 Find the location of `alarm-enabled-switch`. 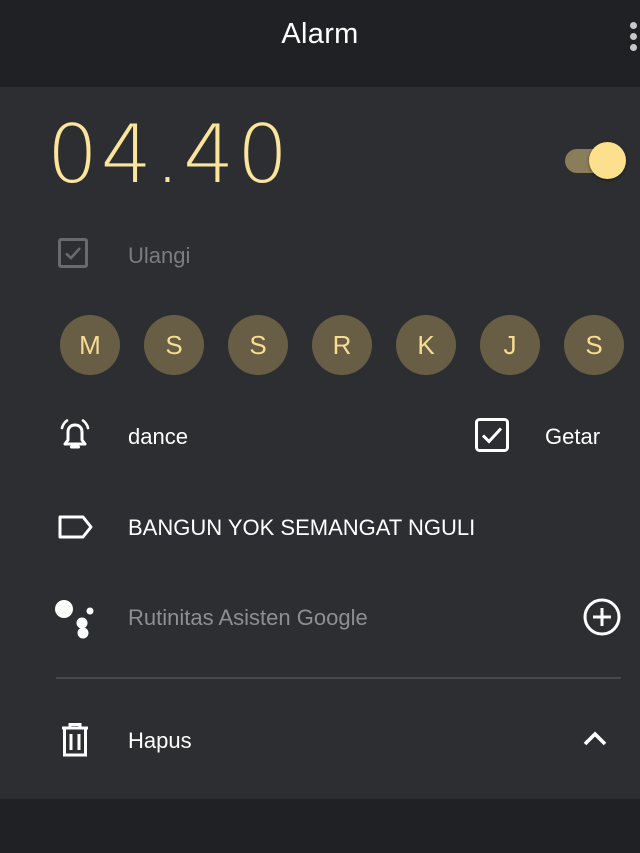

alarm-enabled-switch is located at coordinates (596, 161).